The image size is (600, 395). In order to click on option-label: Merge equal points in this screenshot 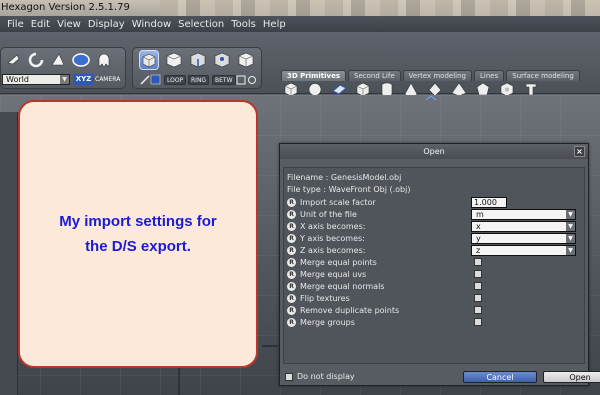, I will do `click(338, 262)`.